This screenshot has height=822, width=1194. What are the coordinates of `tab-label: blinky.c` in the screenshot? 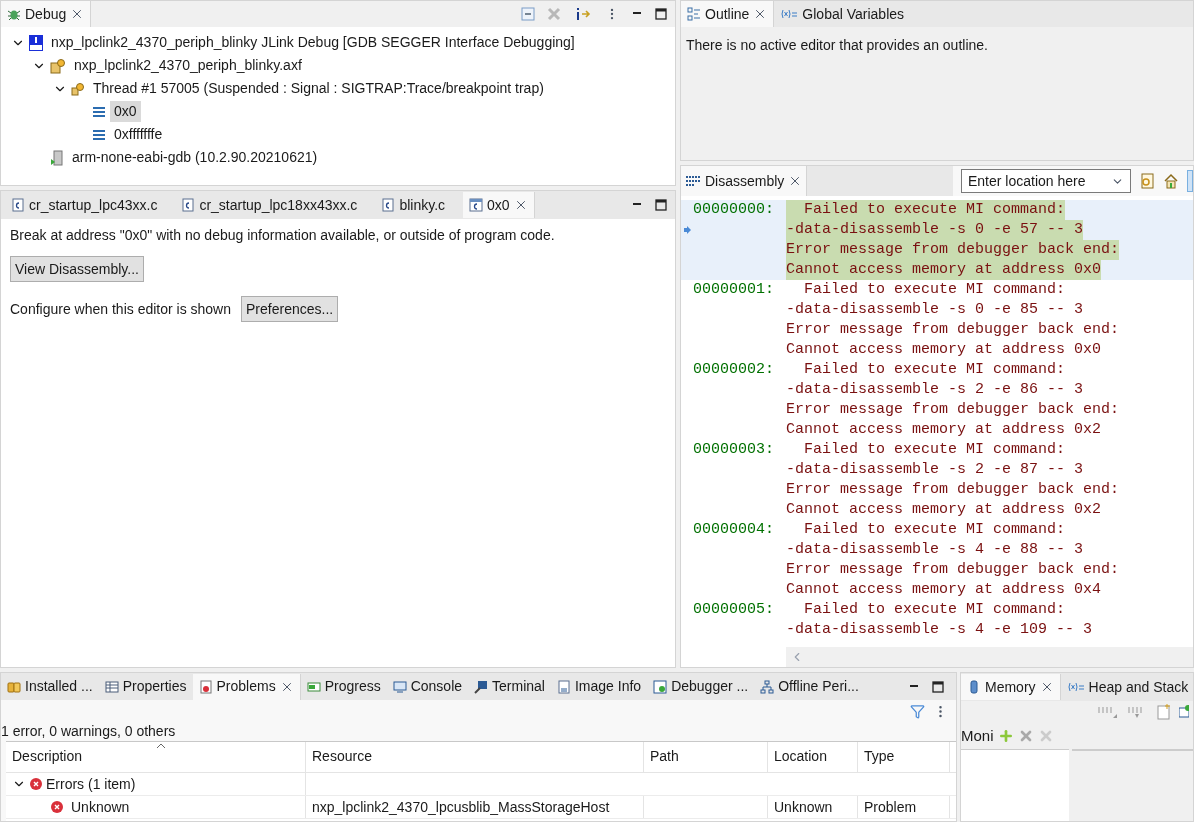 It's located at (422, 205).